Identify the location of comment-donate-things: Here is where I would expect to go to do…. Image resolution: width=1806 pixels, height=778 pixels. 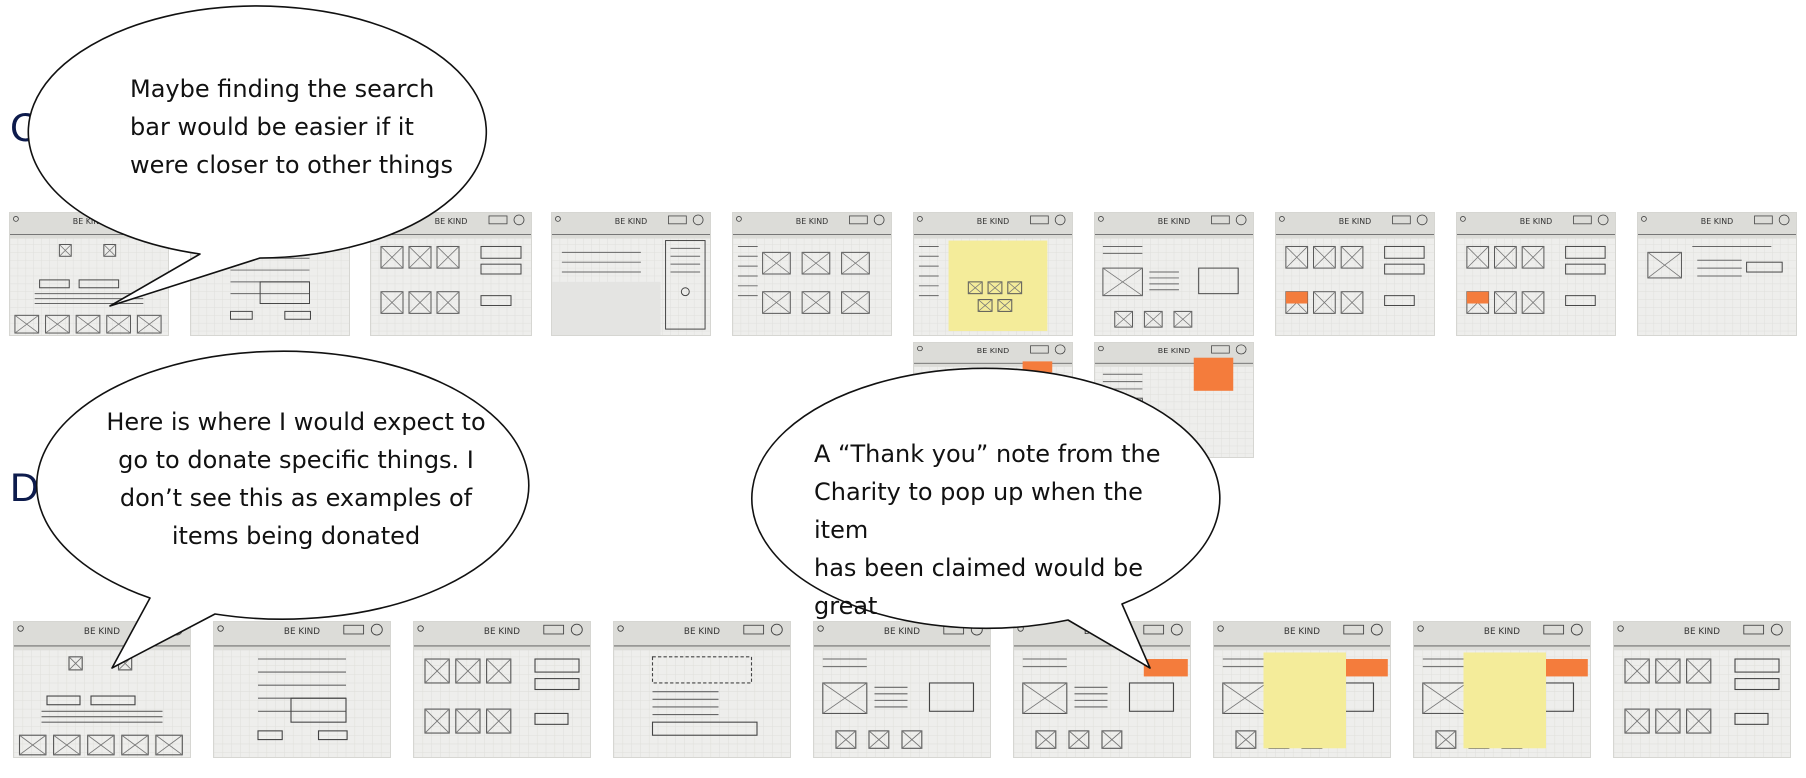
(296, 479).